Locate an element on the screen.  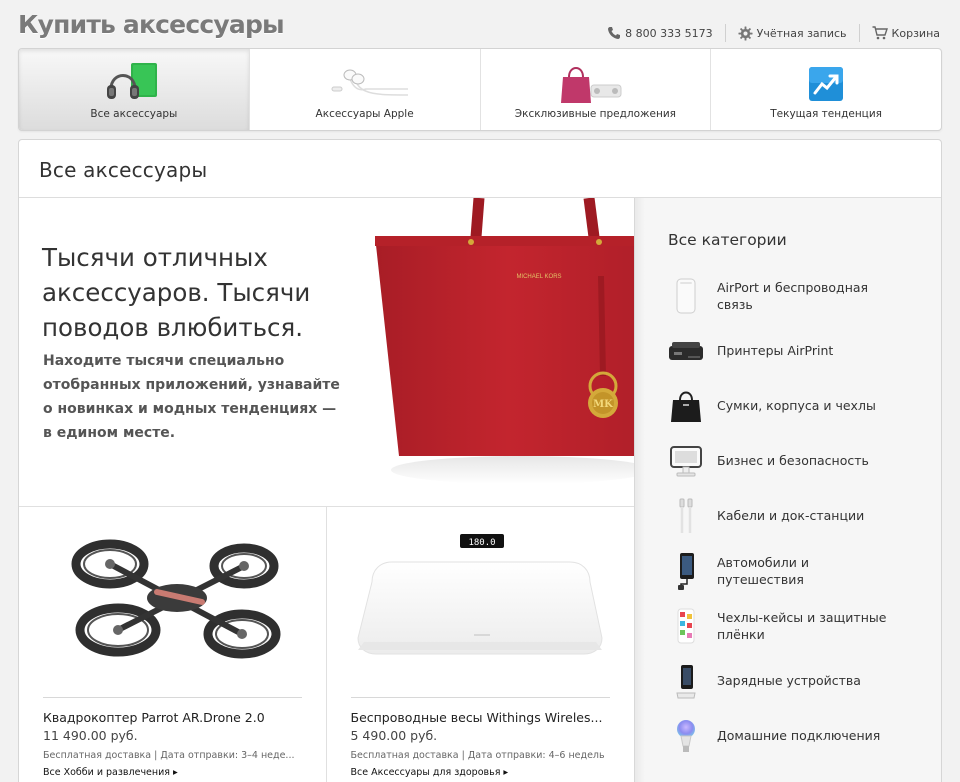
category-label: Кабели и док-станции is located at coordinates (791, 515).